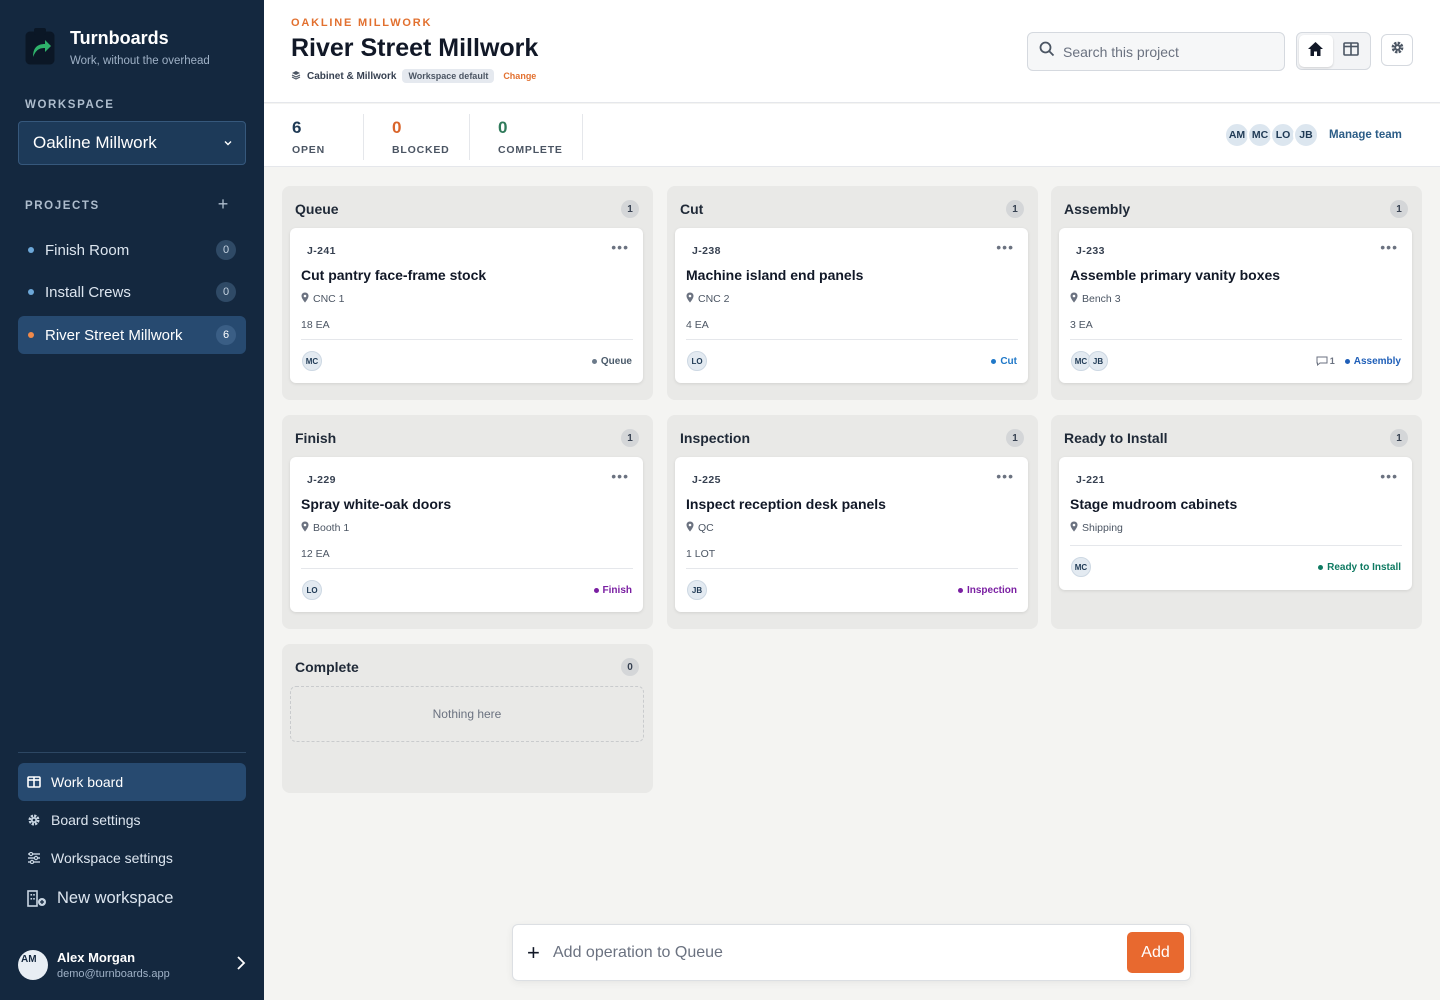 The width and height of the screenshot is (1440, 1000). Describe the element at coordinates (1155, 952) in the screenshot. I see `add-button: Add` at that location.